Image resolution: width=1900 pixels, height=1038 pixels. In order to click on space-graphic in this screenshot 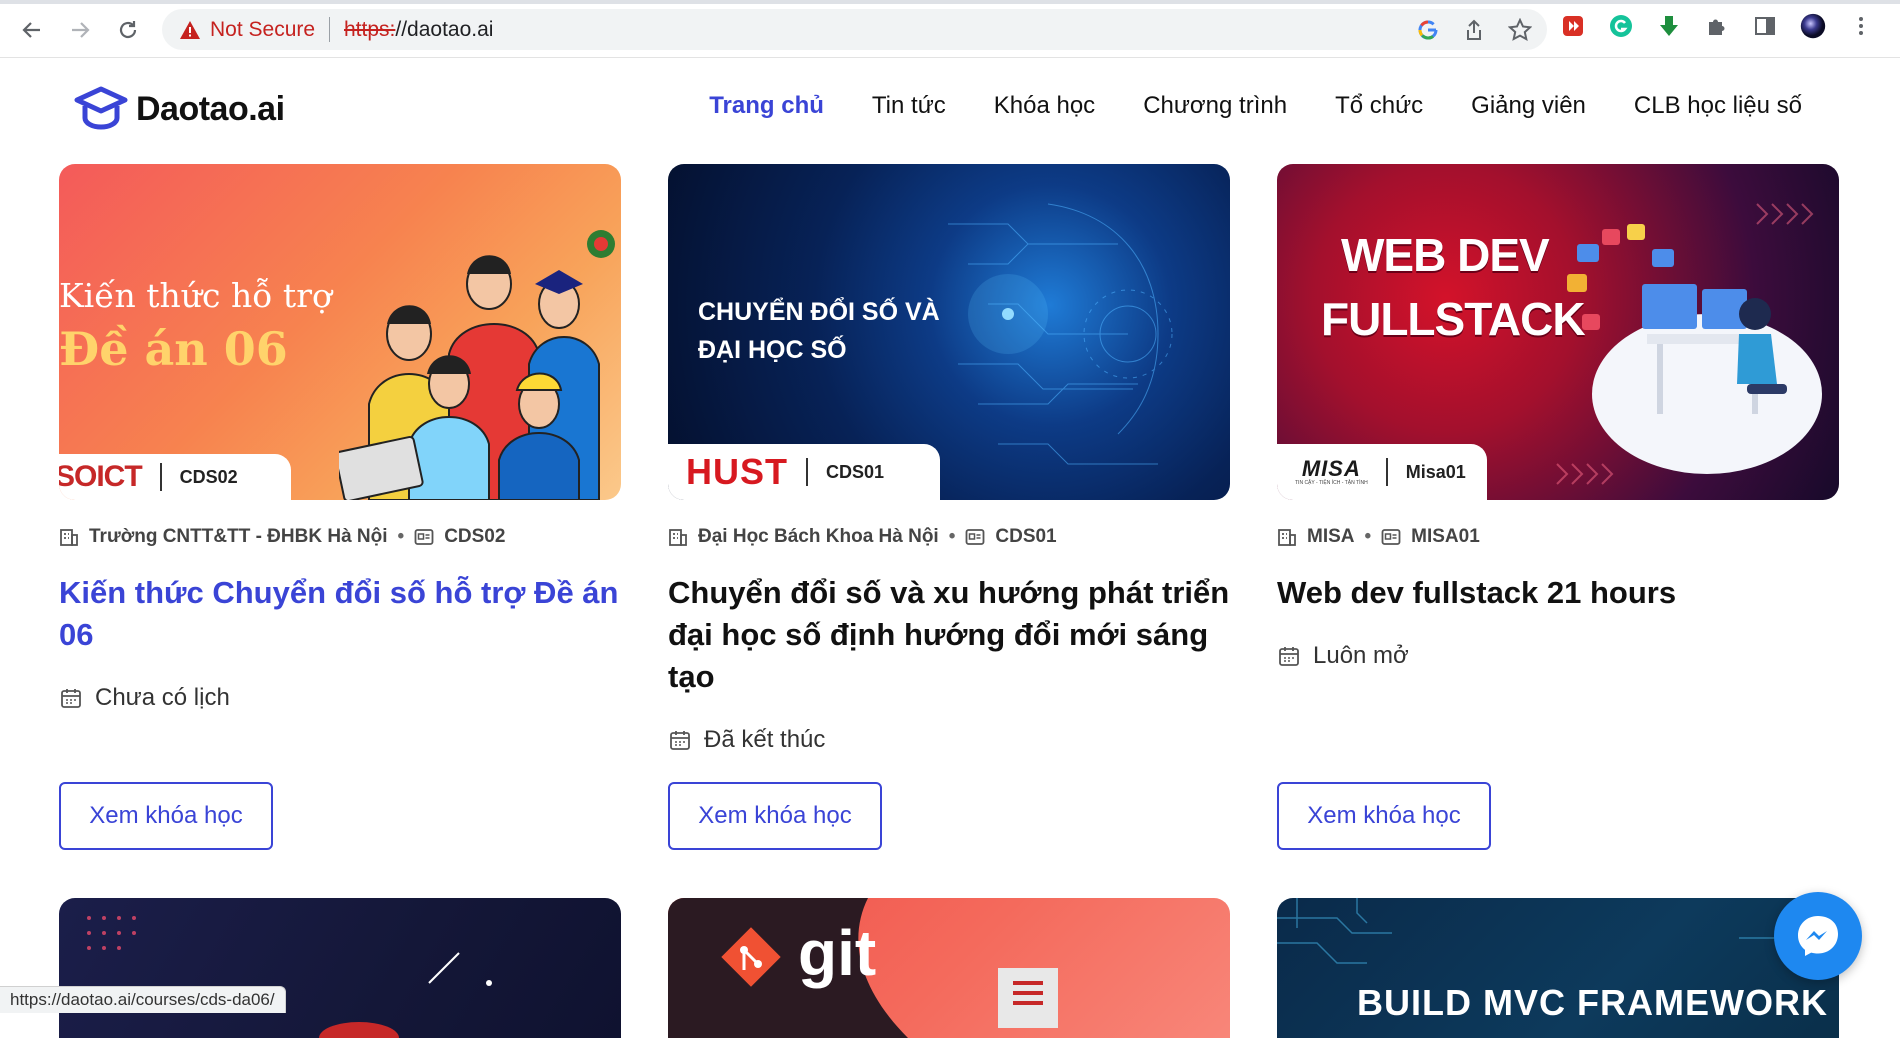, I will do `click(289, 977)`.